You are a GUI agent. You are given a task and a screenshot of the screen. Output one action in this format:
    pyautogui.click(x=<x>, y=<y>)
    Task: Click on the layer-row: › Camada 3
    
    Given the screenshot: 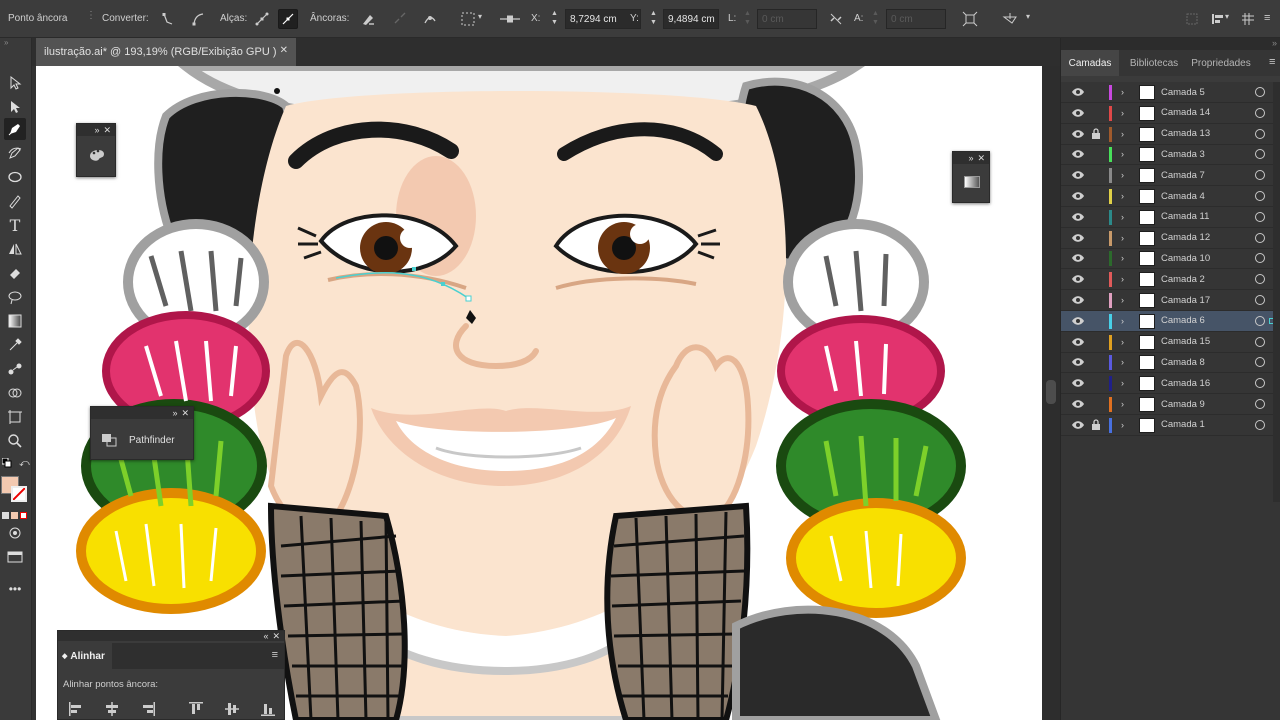 What is the action you would take?
    pyautogui.click(x=1170, y=155)
    